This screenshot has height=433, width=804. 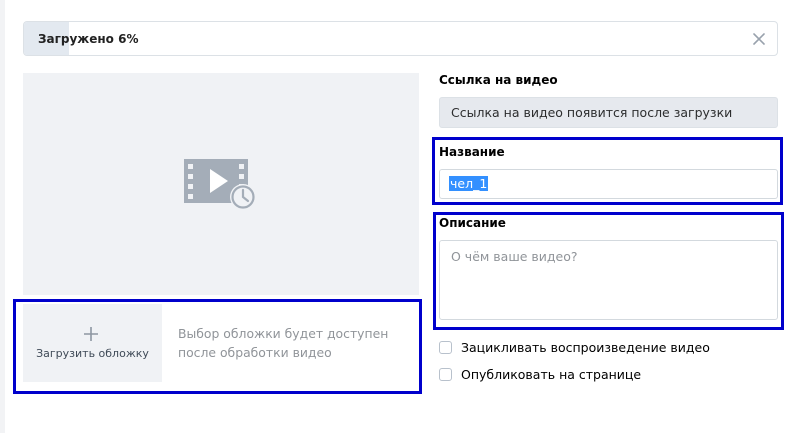 I want to click on description-label: Описание, so click(x=472, y=223).